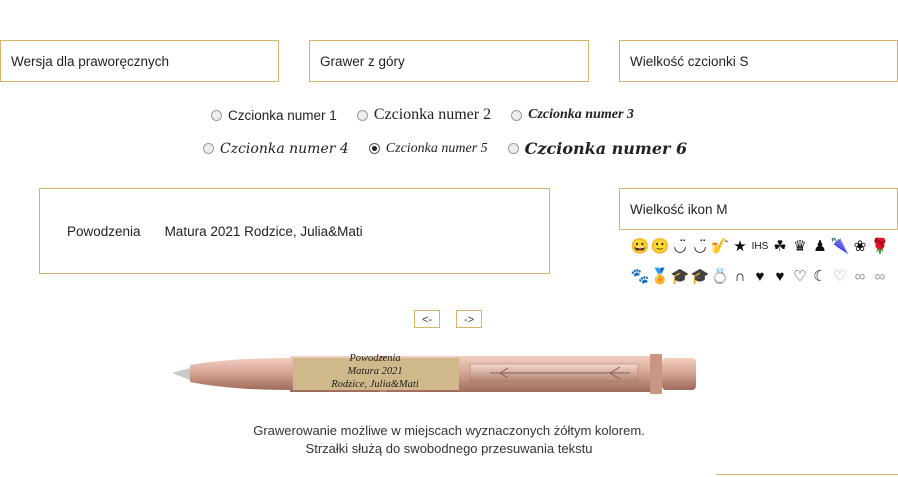 The height and width of the screenshot is (477, 898). Describe the element at coordinates (263, 231) in the screenshot. I see `engraving-line-2: Matura 2021 Rodzice, Julia&Mati` at that location.